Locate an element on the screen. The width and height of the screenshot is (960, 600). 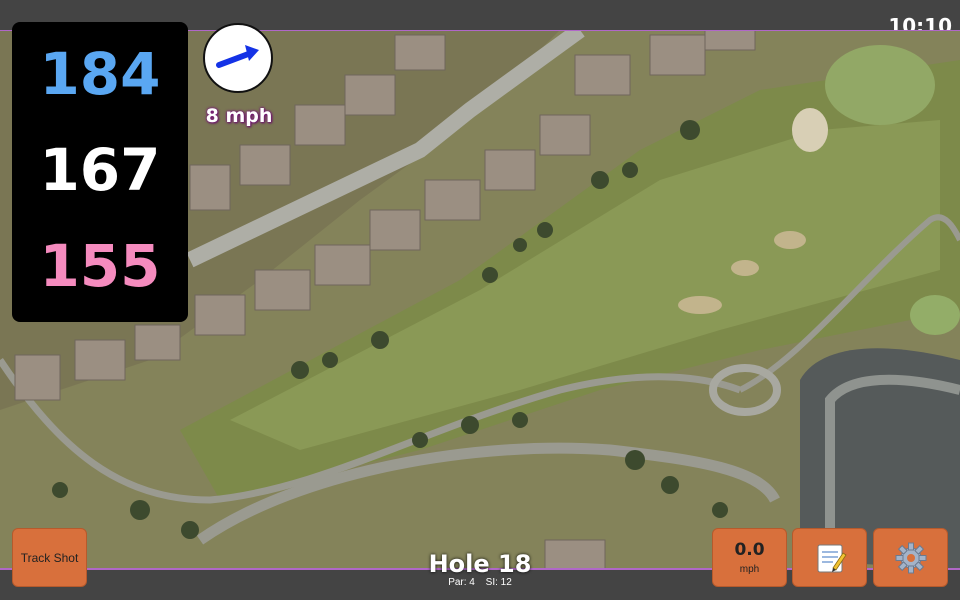
speed-button: 0.0 mph is located at coordinates (749, 557).